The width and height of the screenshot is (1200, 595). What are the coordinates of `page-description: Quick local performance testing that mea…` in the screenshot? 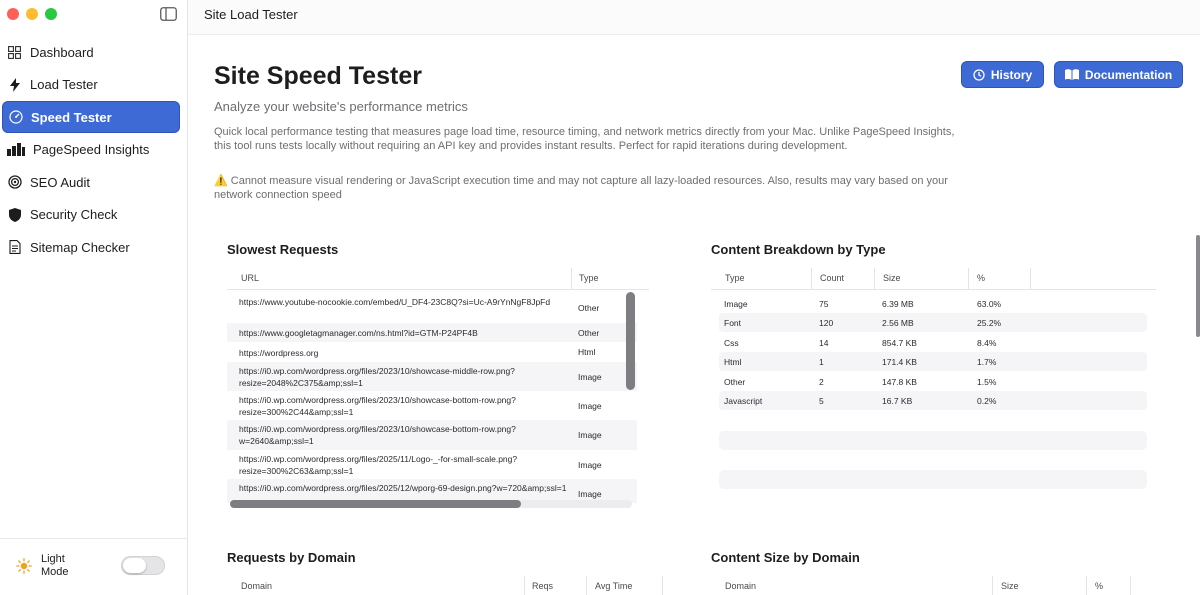 It's located at (584, 139).